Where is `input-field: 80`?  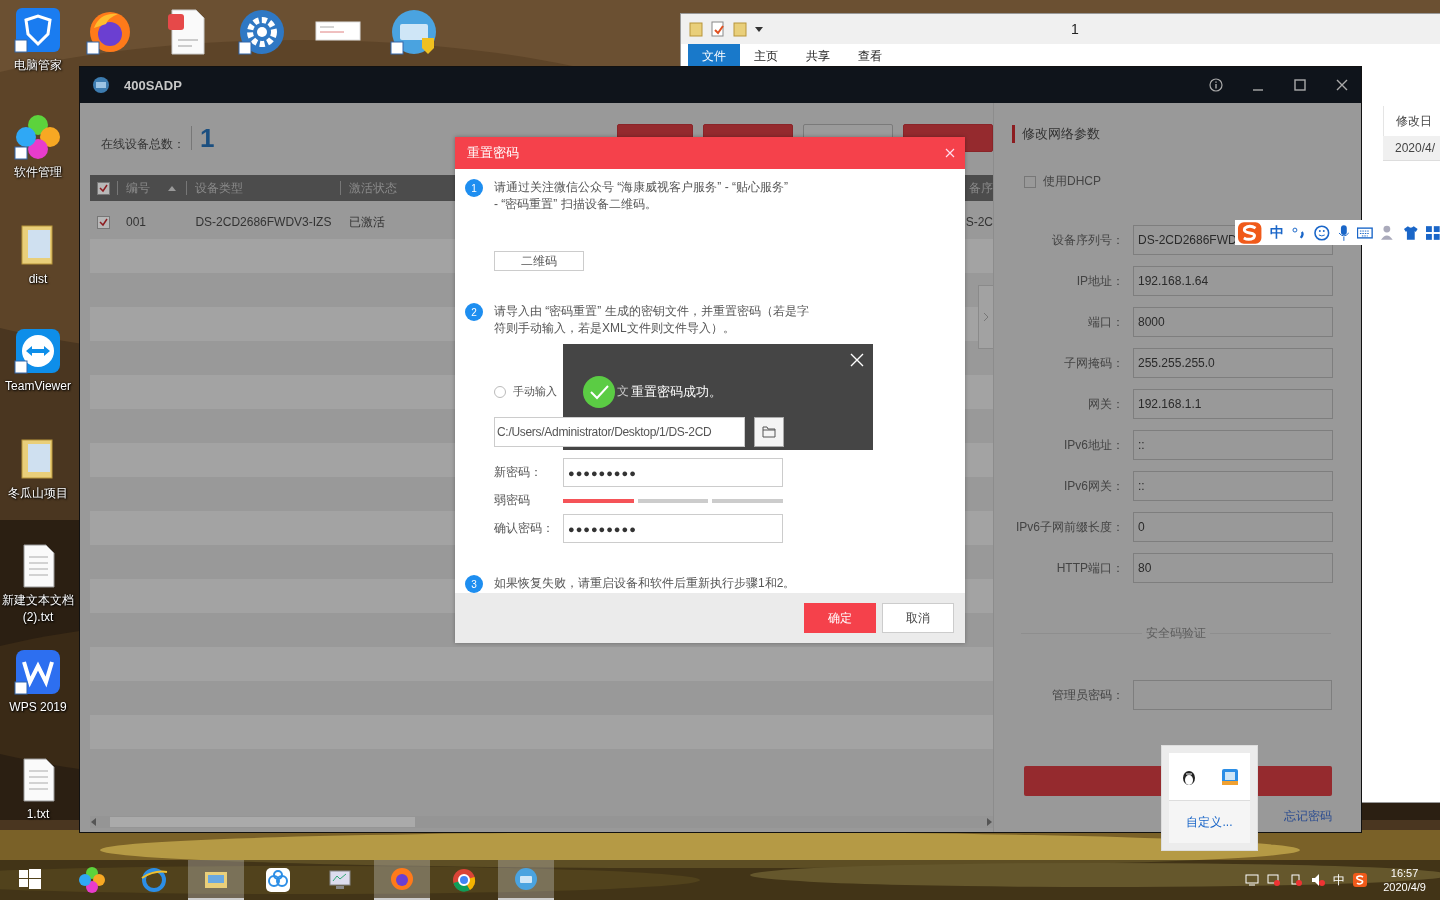
input-field: 80 is located at coordinates (1233, 568).